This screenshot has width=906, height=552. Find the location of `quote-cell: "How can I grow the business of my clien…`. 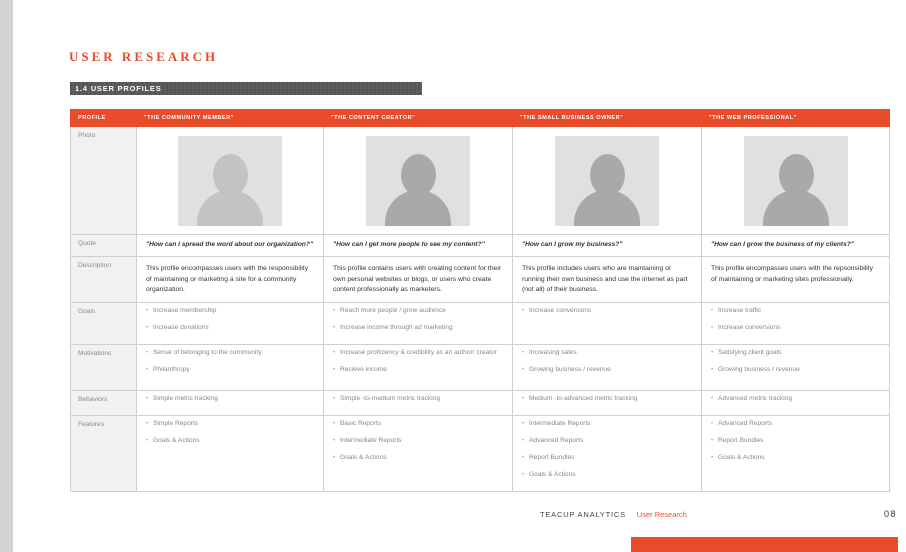

quote-cell: "How can I grow the business of my clien… is located at coordinates (795, 245).